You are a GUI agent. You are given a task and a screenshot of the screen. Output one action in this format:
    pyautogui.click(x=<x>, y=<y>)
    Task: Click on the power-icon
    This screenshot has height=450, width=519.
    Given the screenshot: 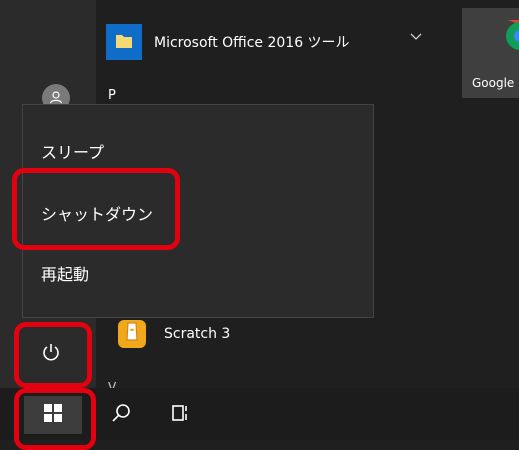 What is the action you would take?
    pyautogui.click(x=51, y=354)
    